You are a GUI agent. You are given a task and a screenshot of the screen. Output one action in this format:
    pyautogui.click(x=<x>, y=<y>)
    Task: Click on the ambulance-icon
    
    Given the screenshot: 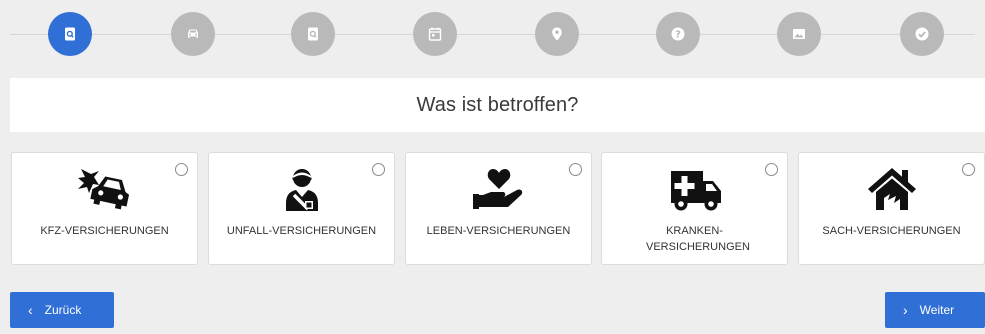 What is the action you would take?
    pyautogui.click(x=694, y=191)
    